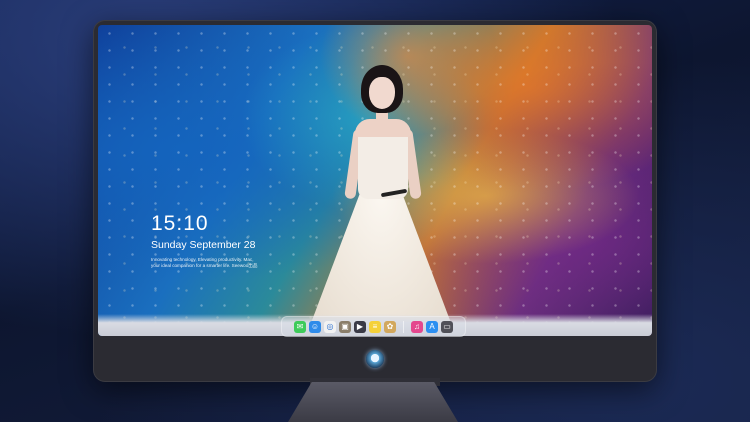 This screenshot has height=422, width=750. Describe the element at coordinates (381, 258) in the screenshot. I see `figure-dress-skirt` at that location.